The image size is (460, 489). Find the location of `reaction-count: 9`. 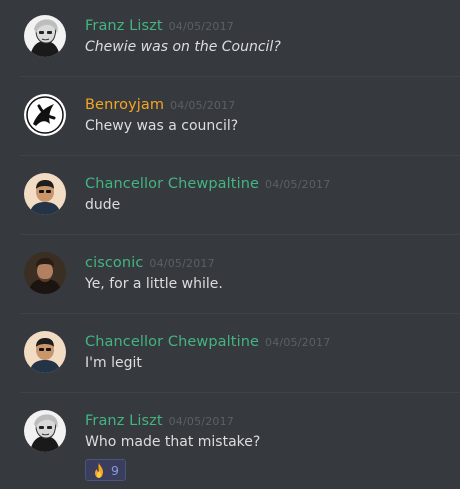

reaction-count: 9 is located at coordinates (115, 470).